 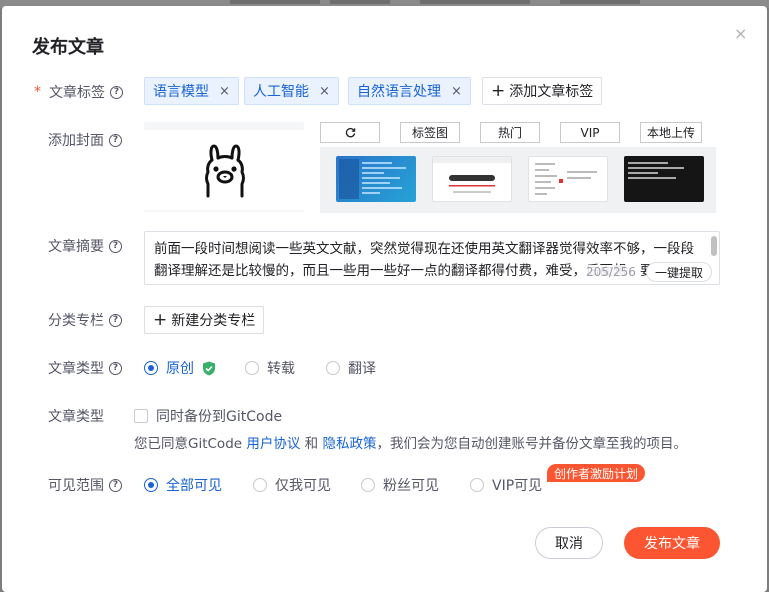 What do you see at coordinates (590, 132) in the screenshot?
I see `cover-tab-vip: VIP` at bounding box center [590, 132].